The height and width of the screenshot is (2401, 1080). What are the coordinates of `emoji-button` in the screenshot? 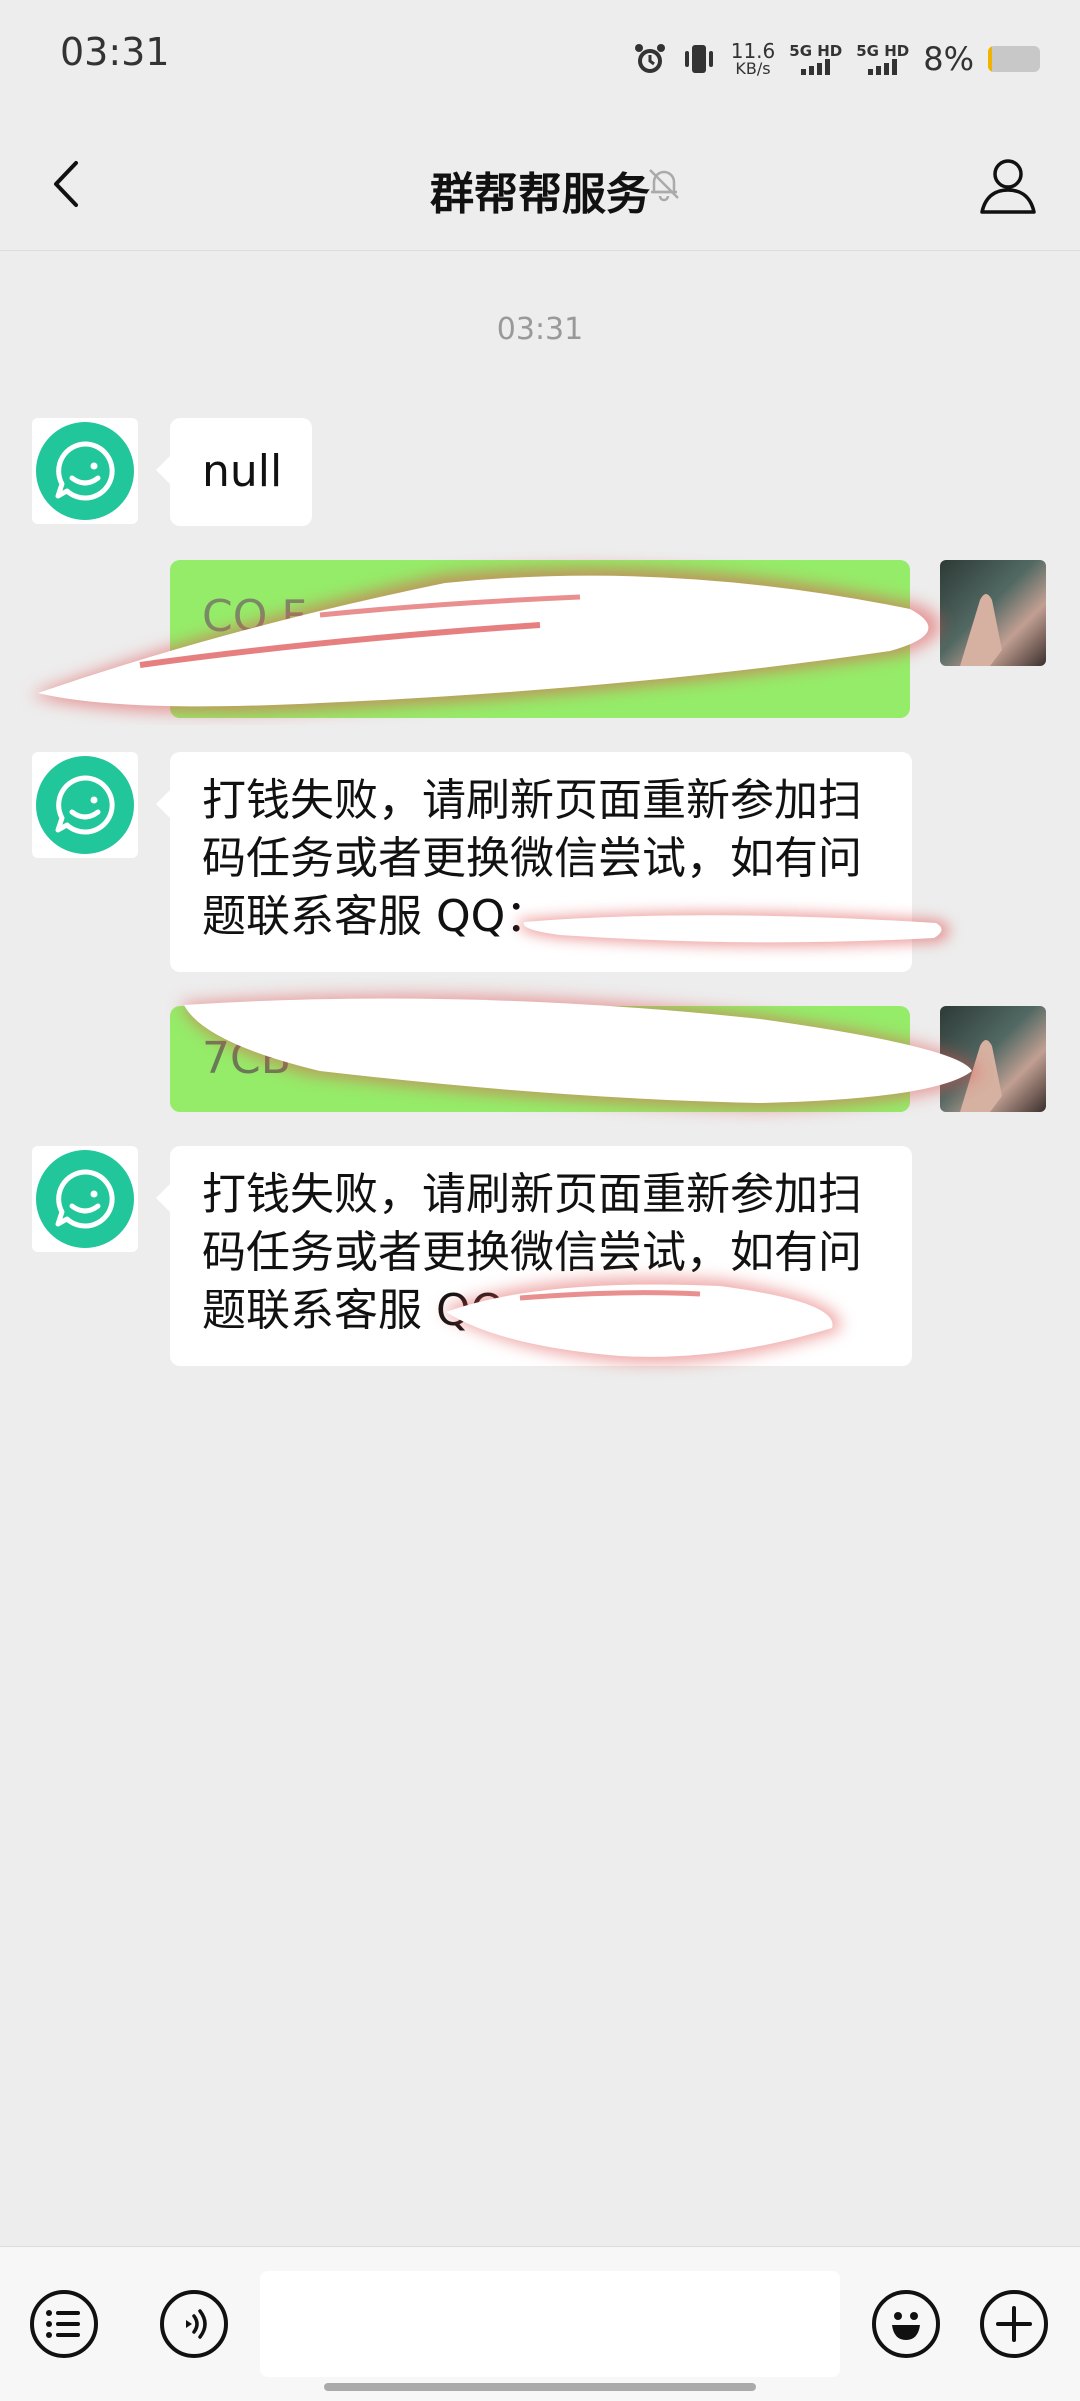 It's located at (906, 2324).